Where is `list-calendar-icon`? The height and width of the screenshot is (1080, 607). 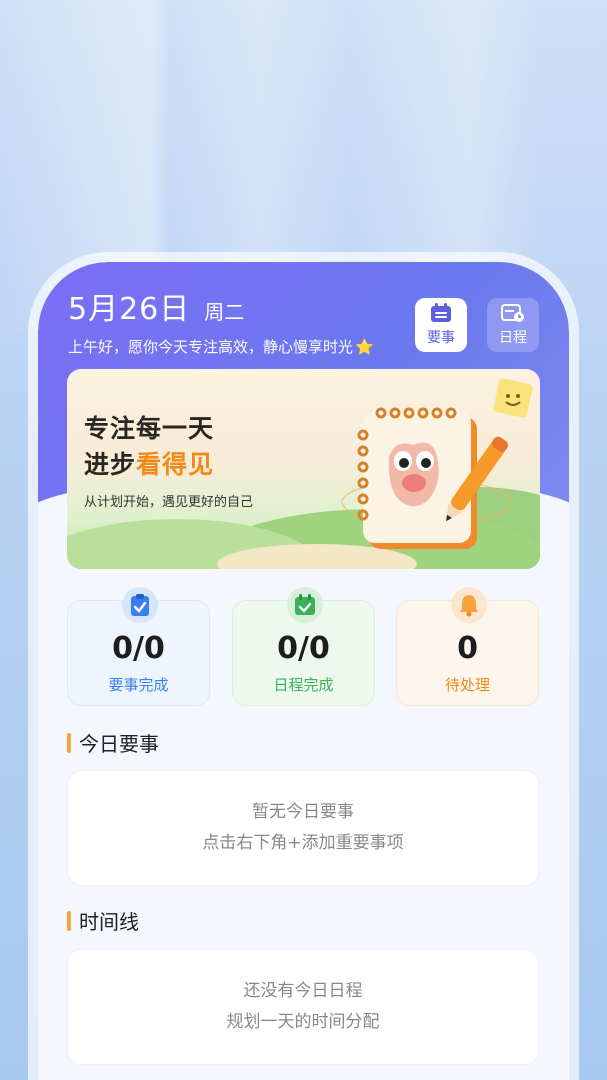
list-calendar-icon is located at coordinates (441, 312).